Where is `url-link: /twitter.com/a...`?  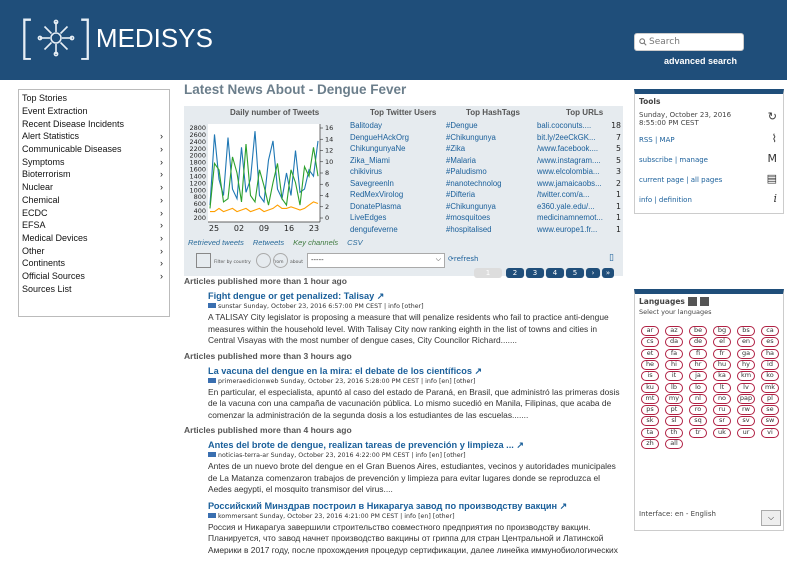
url-link: /twitter.com/a... is located at coordinates (570, 195).